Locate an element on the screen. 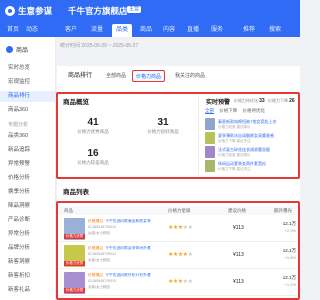  metric-poor-label: 价格力较差商品 is located at coordinates (93, 162).